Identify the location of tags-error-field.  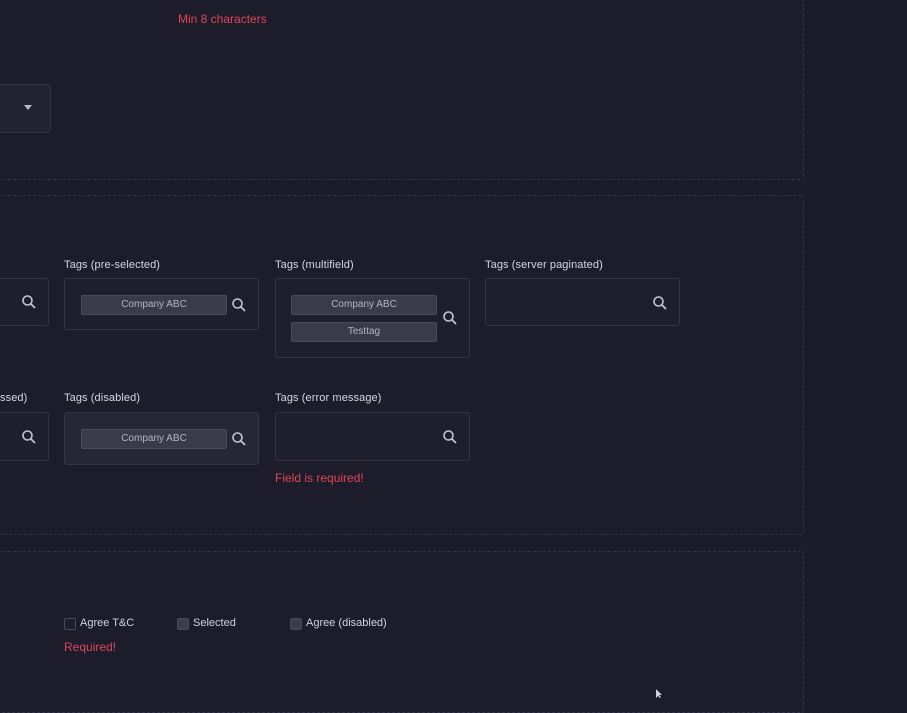
(372, 436).